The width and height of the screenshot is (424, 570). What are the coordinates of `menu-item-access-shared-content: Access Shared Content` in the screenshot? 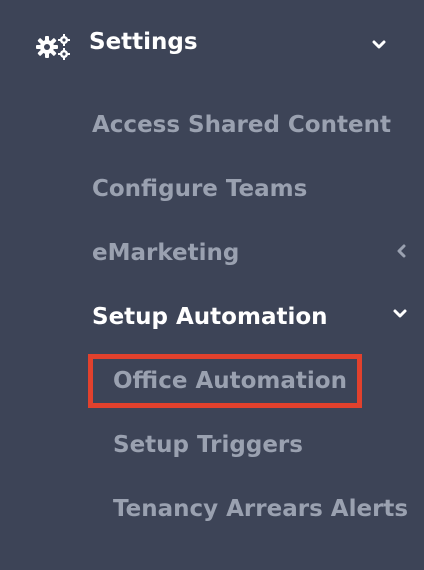 It's located at (241, 125).